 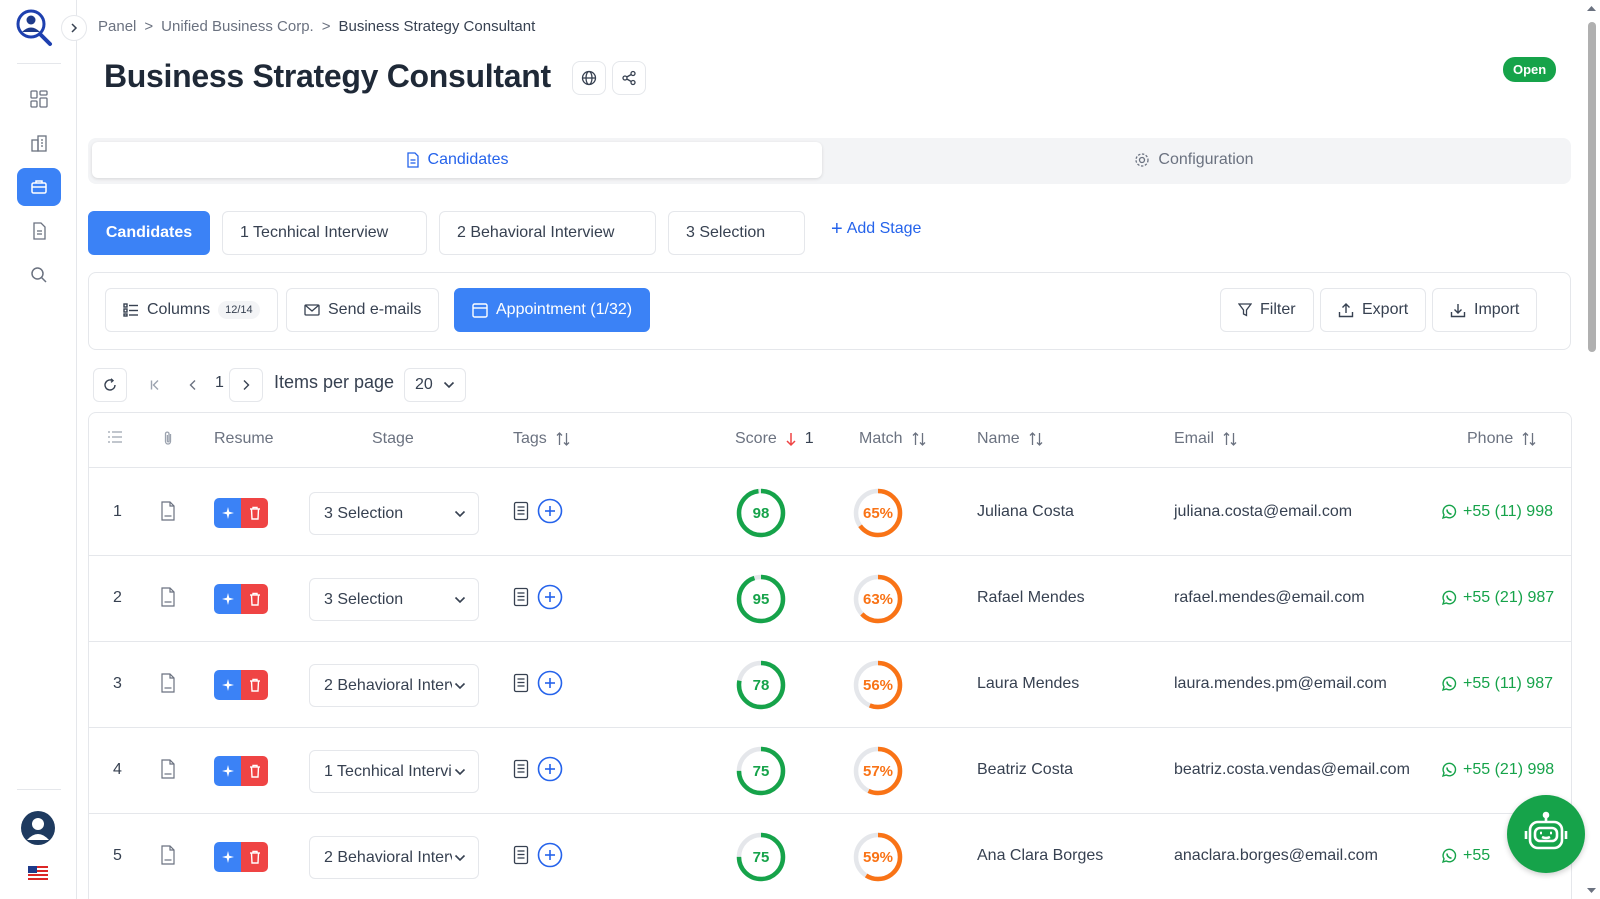 I want to click on import-button: Import, so click(x=1485, y=310).